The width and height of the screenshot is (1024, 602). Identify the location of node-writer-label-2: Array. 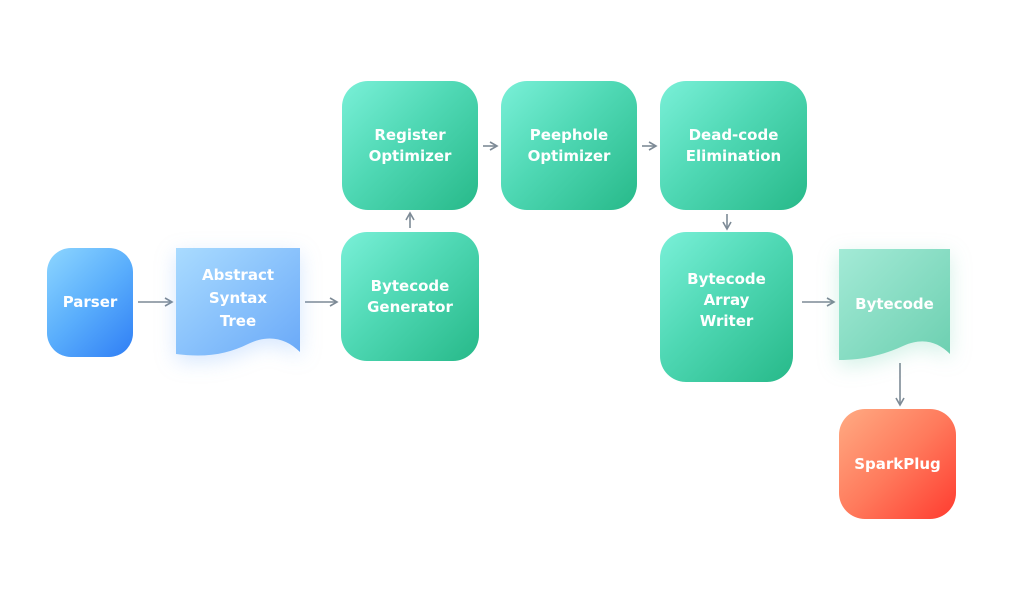
(726, 299).